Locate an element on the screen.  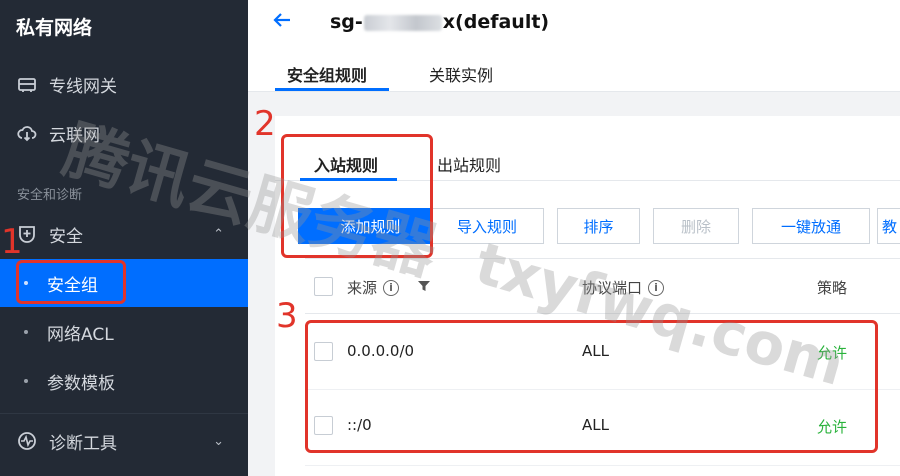
column-header-policy: 策略 is located at coordinates (832, 287).